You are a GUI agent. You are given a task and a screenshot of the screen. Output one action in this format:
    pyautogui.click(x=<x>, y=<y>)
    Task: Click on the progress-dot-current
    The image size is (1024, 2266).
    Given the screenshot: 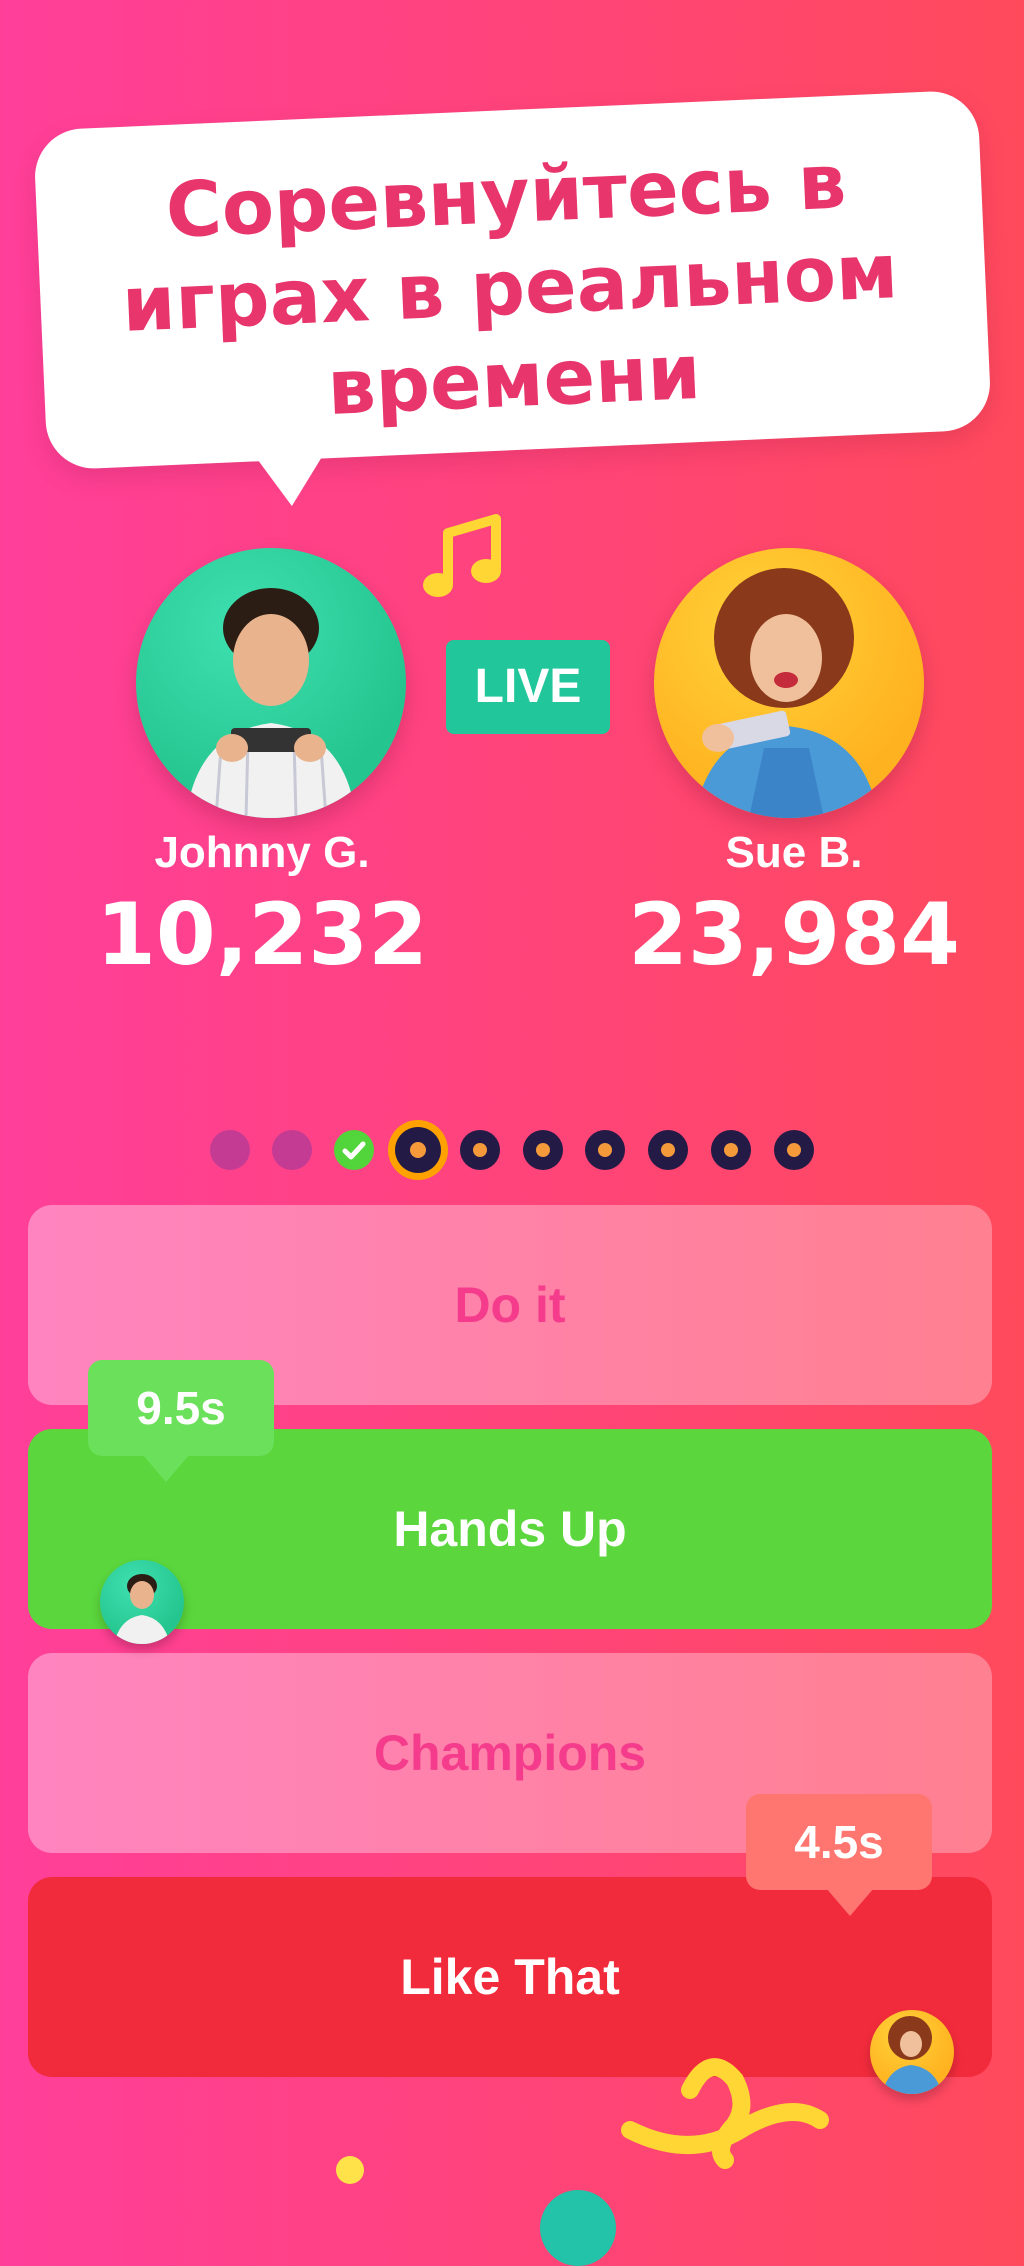 What is the action you would take?
    pyautogui.click(x=418, y=1150)
    